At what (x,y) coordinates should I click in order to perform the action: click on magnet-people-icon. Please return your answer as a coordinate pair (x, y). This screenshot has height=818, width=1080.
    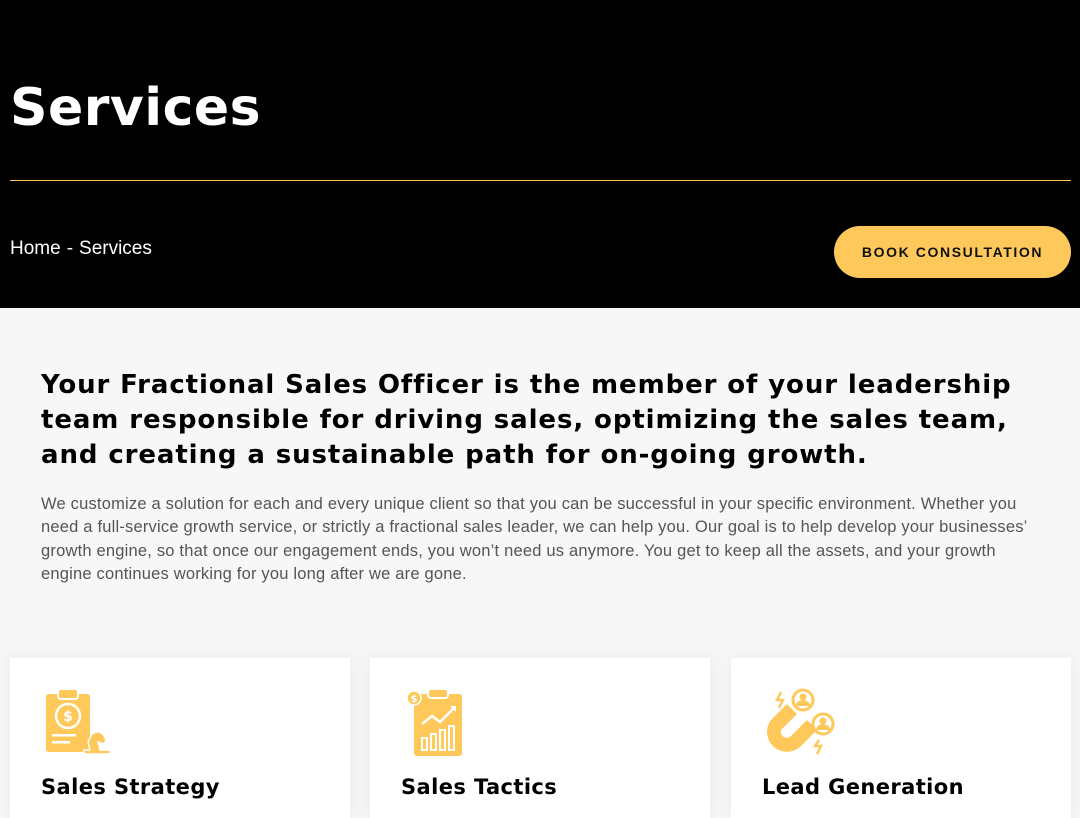
    Looking at the image, I should click on (801, 721).